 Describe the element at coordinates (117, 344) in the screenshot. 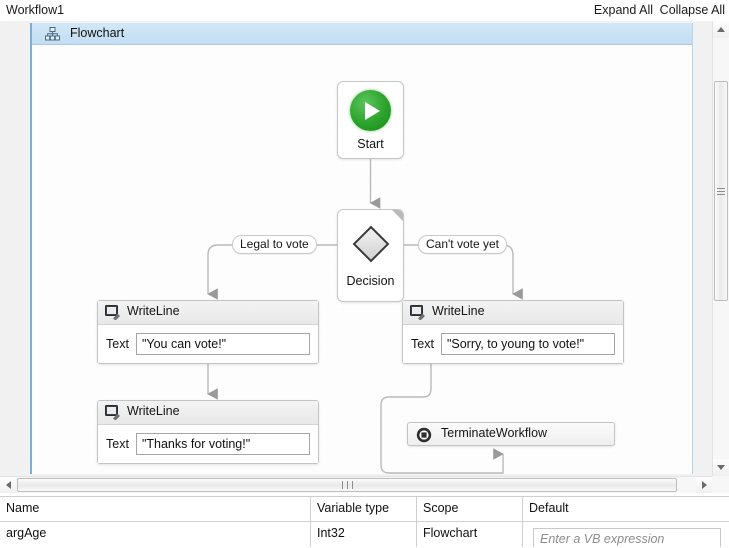

I see `writeline-left-text-label: Text` at that location.